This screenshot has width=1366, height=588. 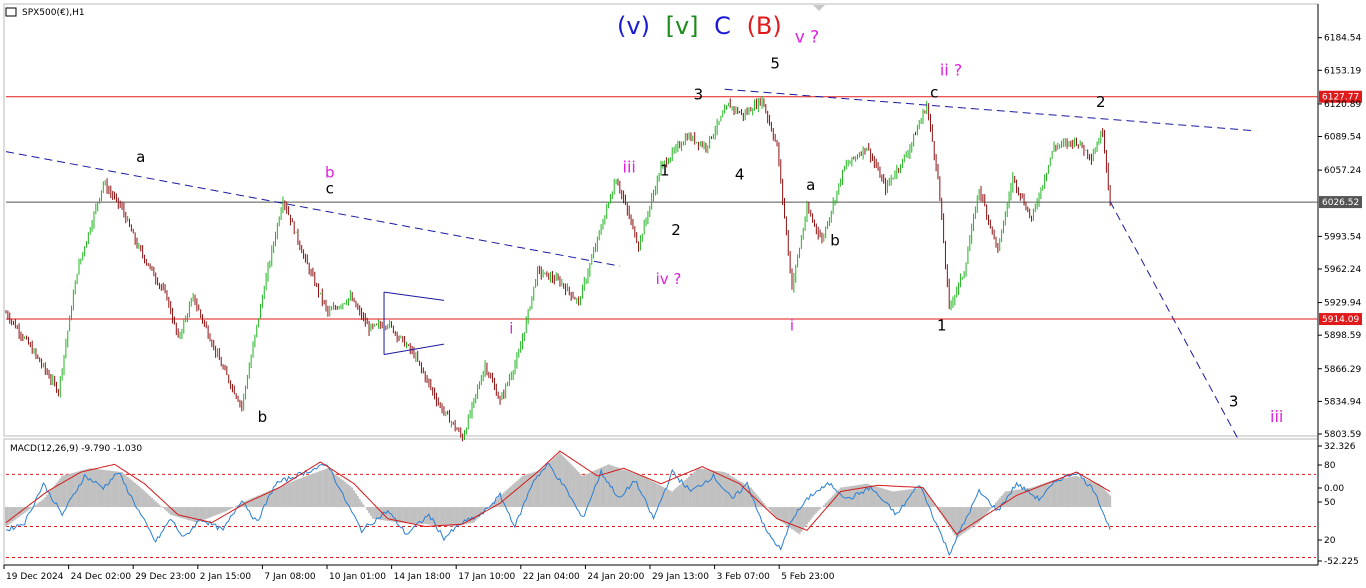 I want to click on wave-label: 4, so click(x=740, y=175).